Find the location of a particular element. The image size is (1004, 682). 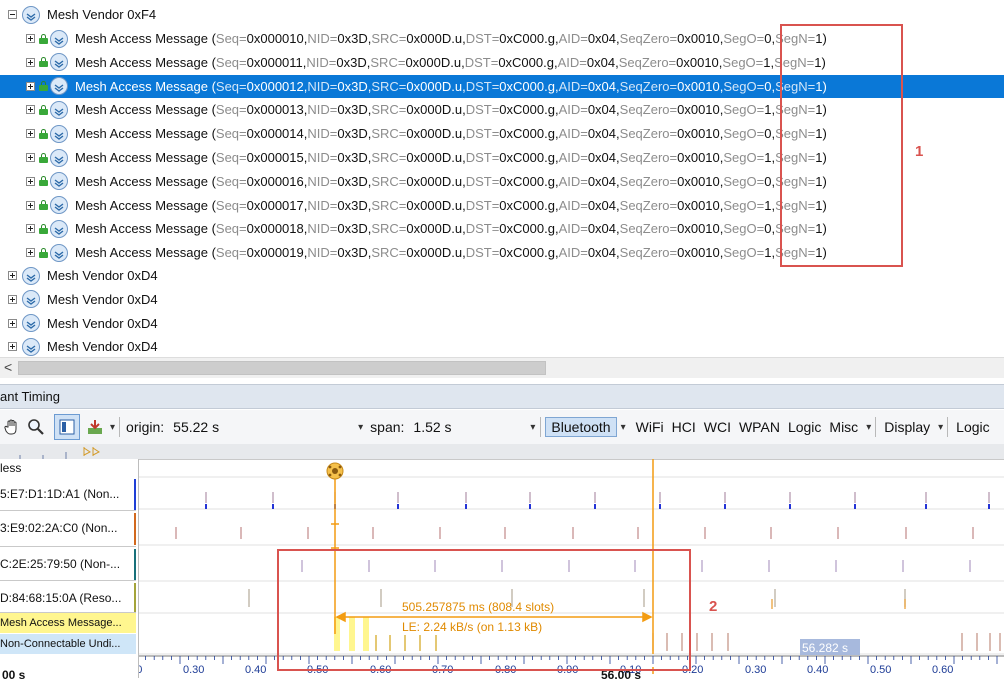

span-label: span: is located at coordinates (387, 427).